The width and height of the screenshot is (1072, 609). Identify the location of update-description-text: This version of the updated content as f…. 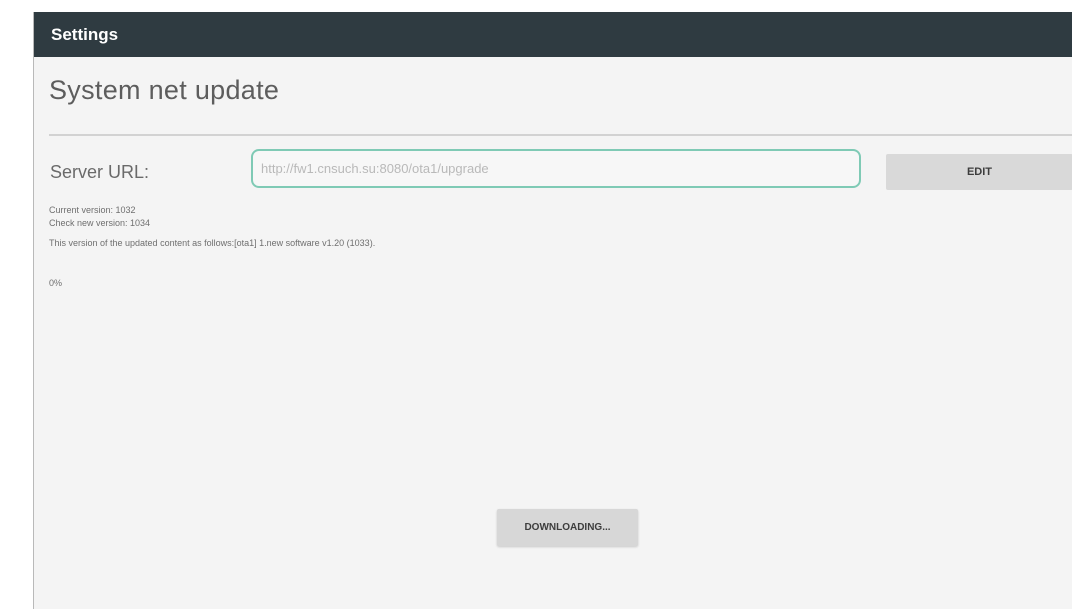
(212, 243).